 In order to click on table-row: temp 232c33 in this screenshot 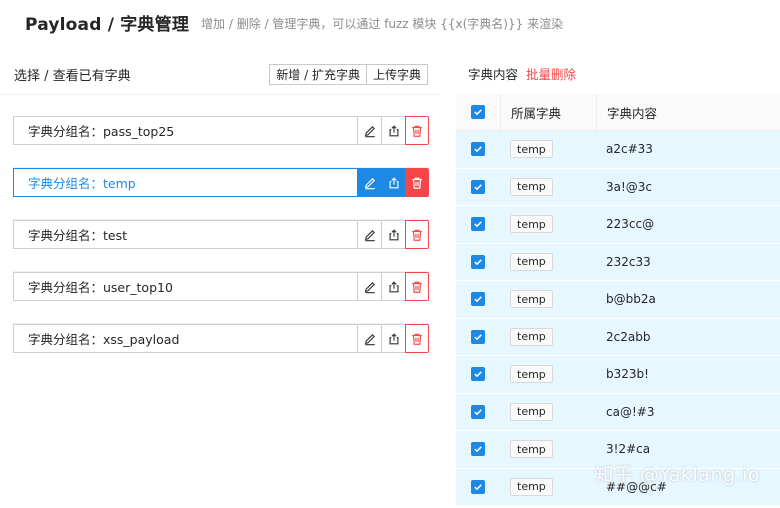, I will do `click(618, 262)`.